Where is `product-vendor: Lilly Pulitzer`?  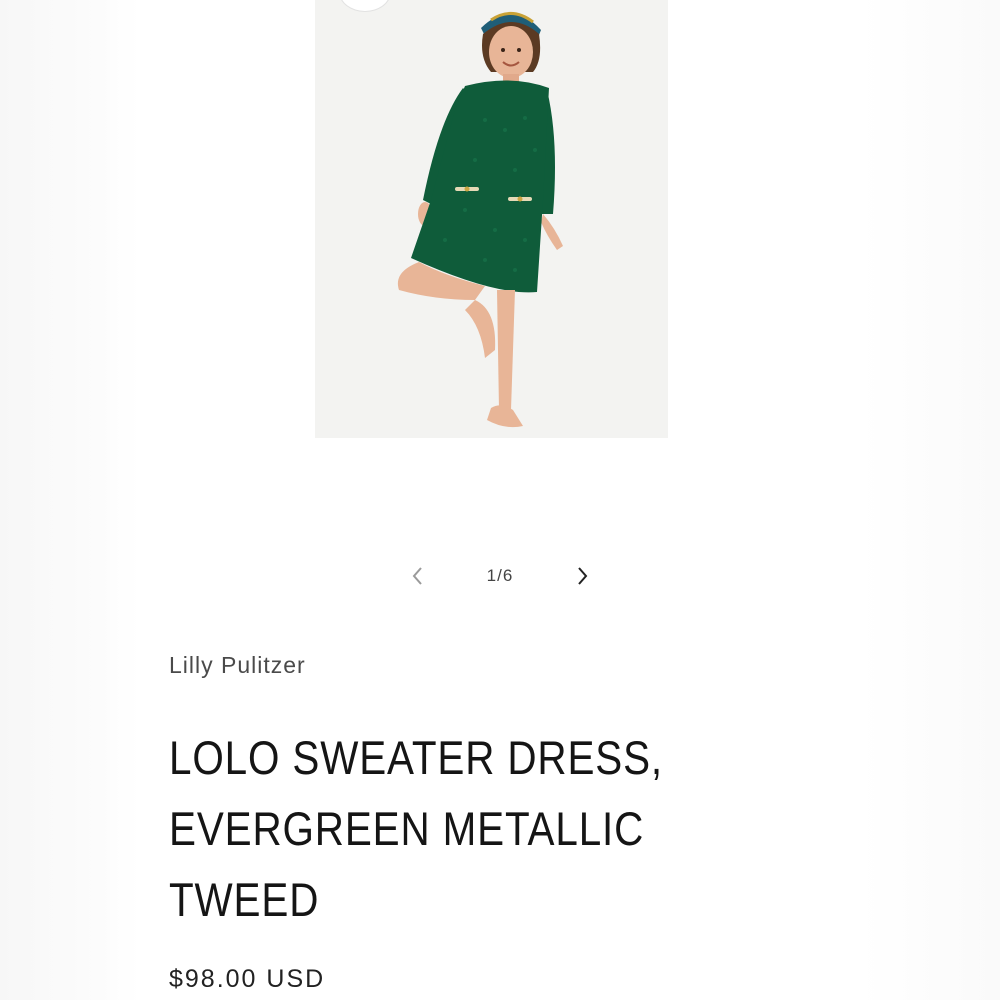 product-vendor: Lilly Pulitzer is located at coordinates (237, 665).